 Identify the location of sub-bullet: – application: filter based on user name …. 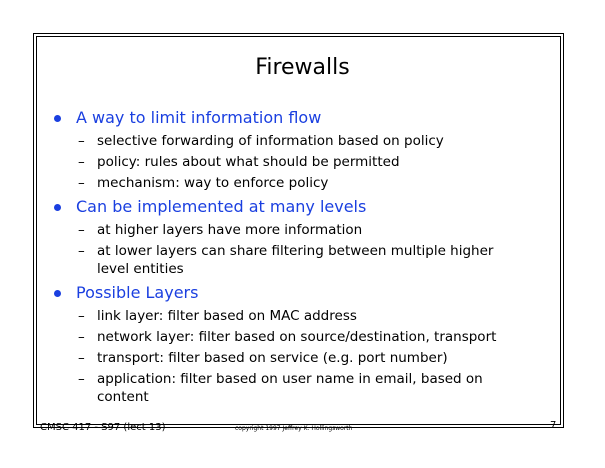
(294, 388).